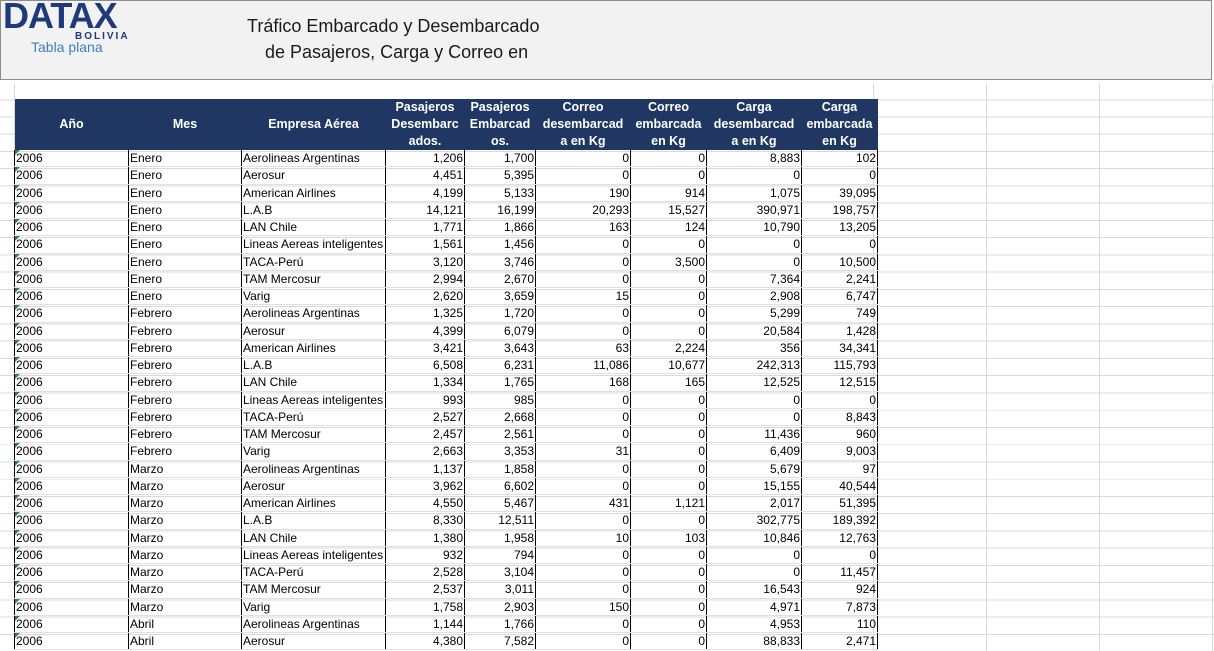 This screenshot has height=651, width=1214. I want to click on table-cell: 3,011, so click(500, 589).